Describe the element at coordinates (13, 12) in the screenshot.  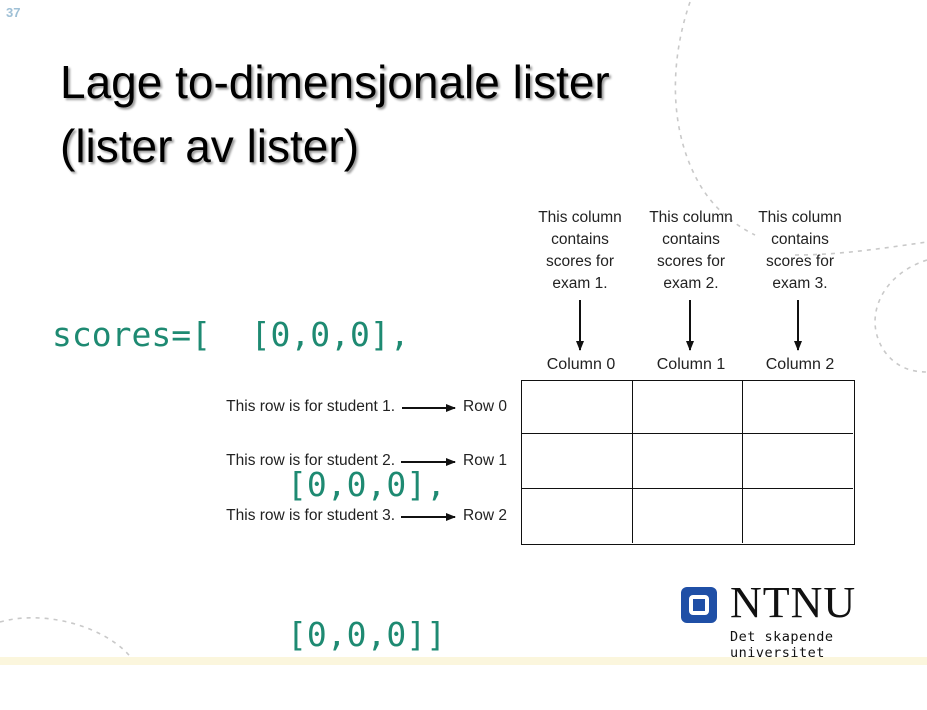
I see `slide-number: 37` at that location.